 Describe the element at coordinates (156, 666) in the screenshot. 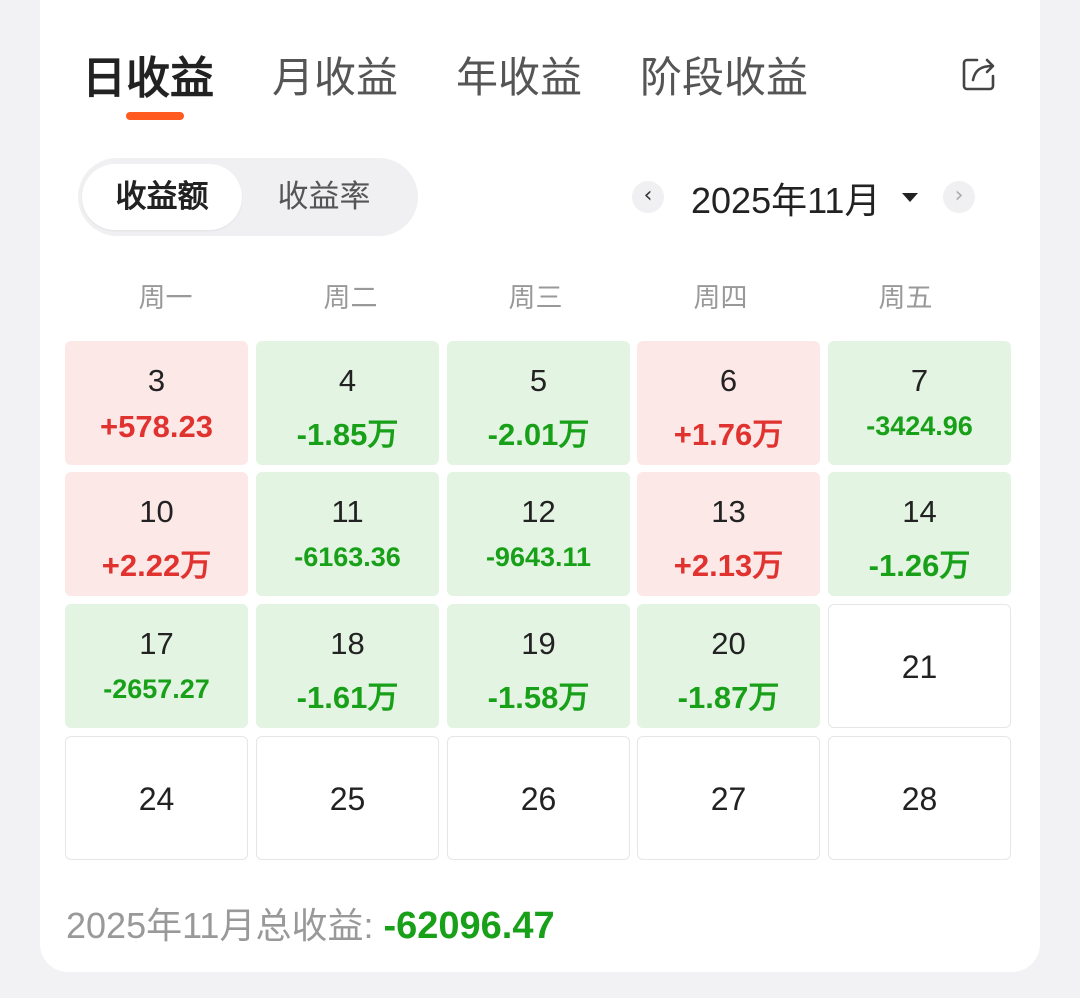

I see `calendar-day-cell: 17 -2657.27` at that location.